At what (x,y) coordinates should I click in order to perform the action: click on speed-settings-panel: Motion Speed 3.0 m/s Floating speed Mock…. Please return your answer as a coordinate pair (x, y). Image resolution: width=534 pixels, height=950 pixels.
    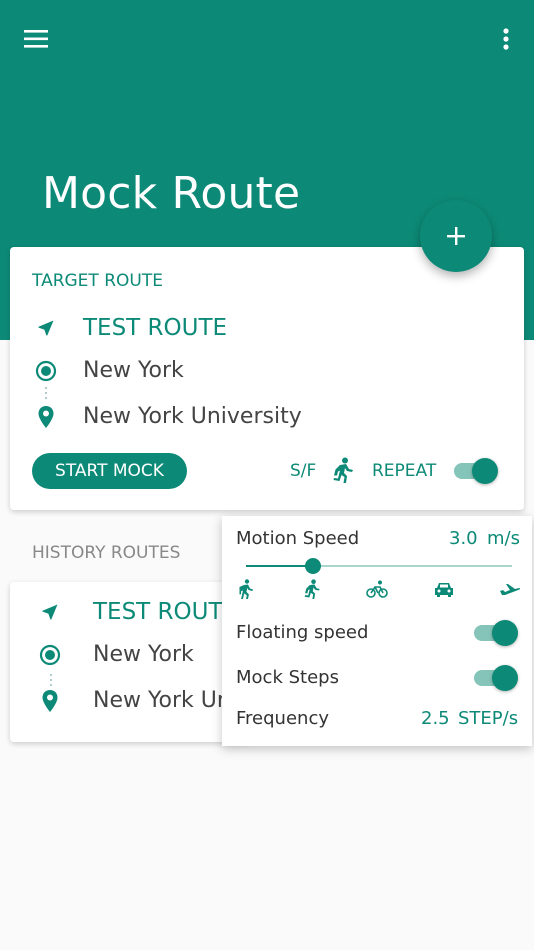
    Looking at the image, I should click on (377, 631).